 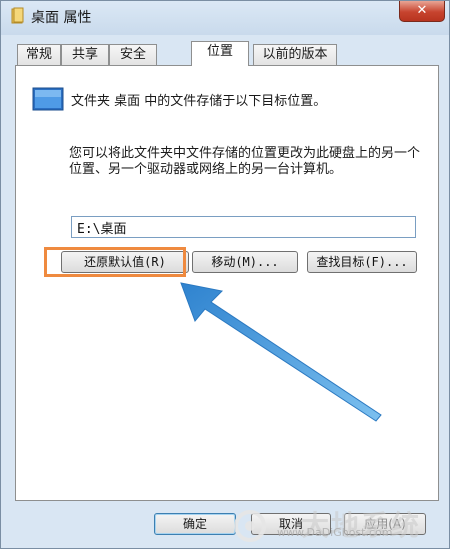 I want to click on tab-security: 安全, so click(x=133, y=54).